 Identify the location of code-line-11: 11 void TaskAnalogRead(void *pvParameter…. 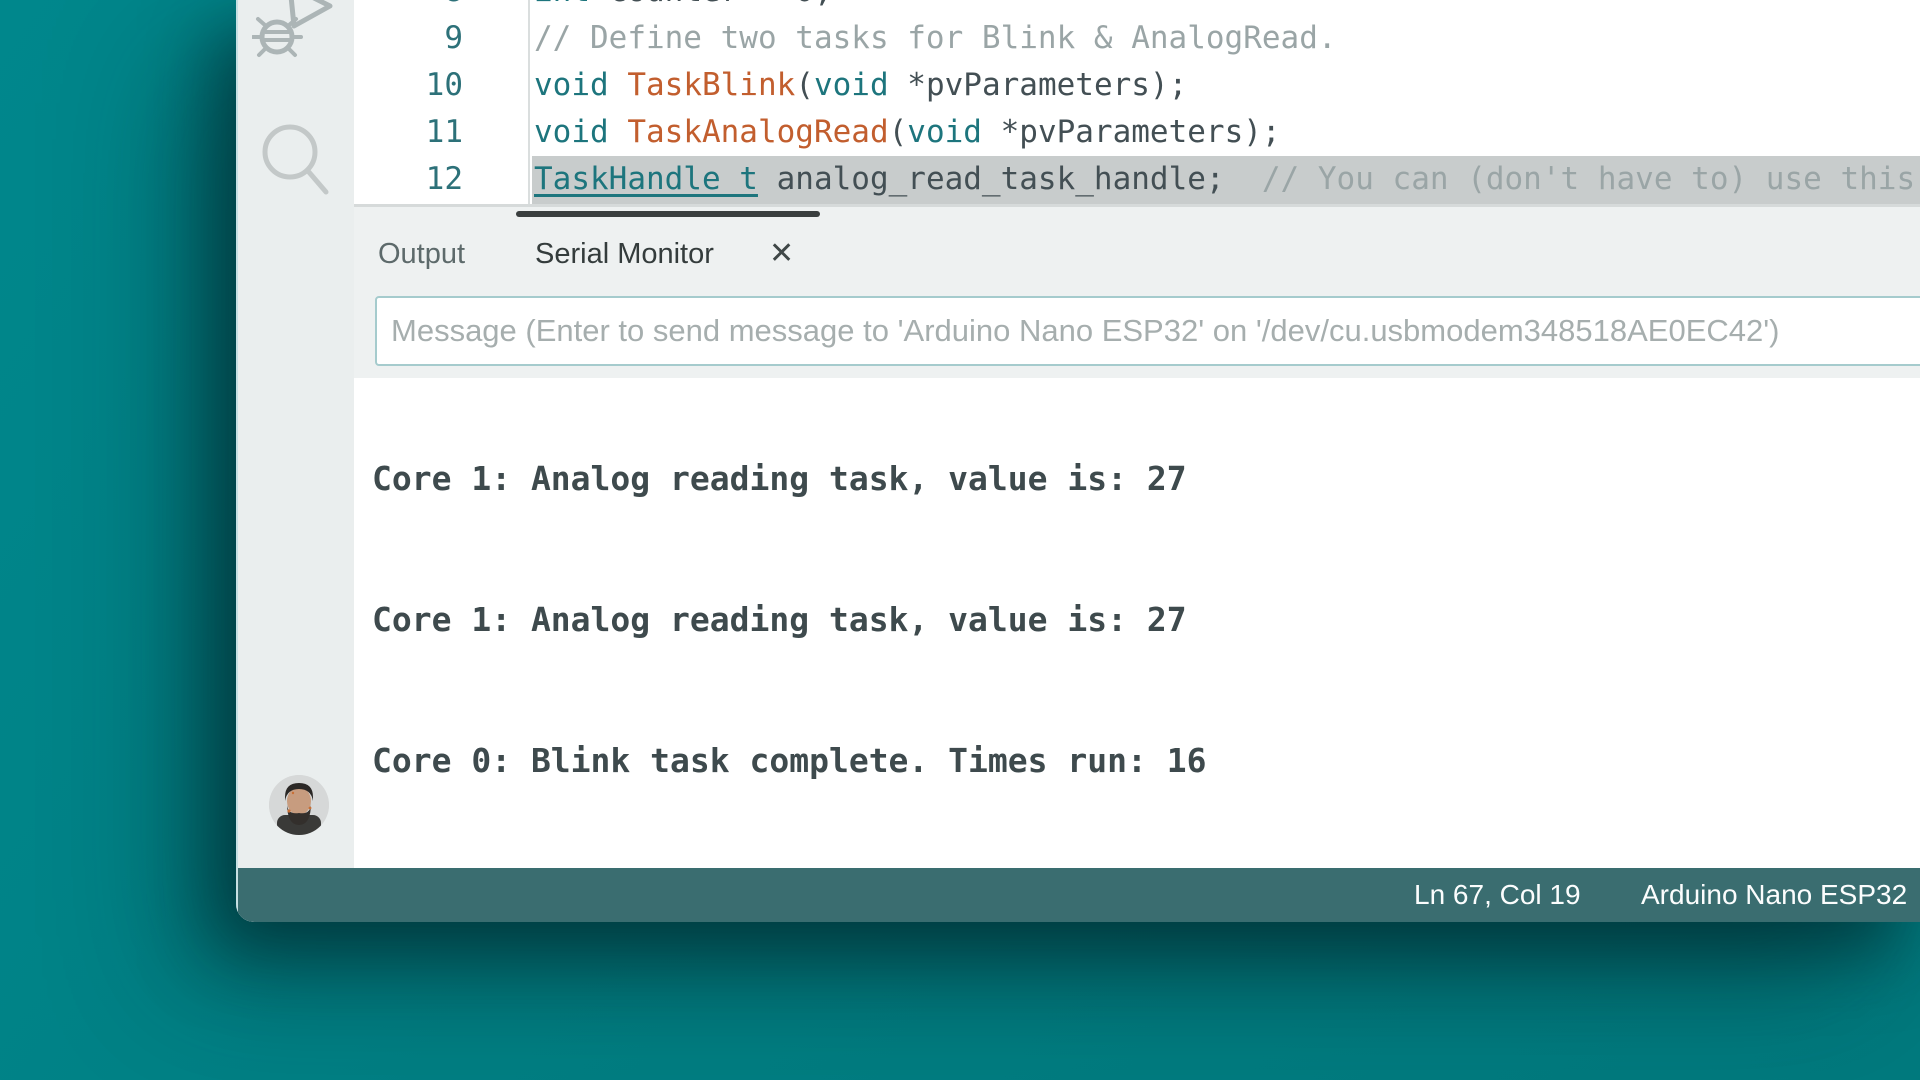
(1137, 132).